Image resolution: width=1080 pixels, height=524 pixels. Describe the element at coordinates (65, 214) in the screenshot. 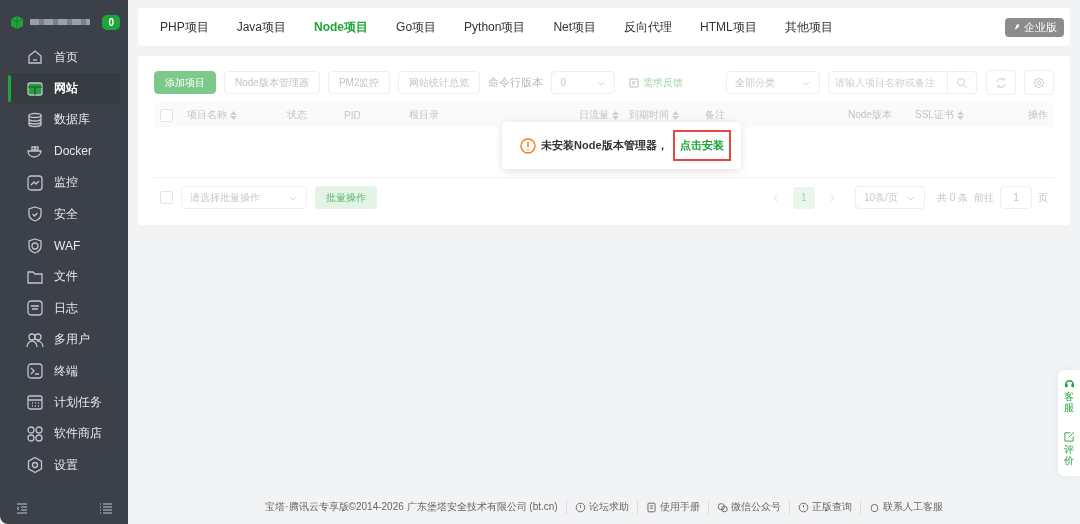

I see `sidebar-item: 安全` at that location.